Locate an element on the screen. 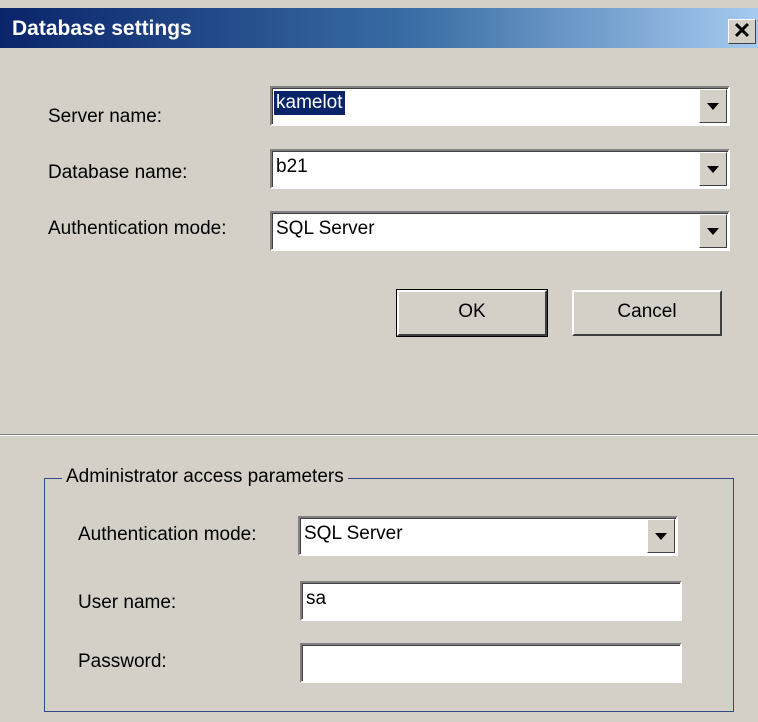 The height and width of the screenshot is (722, 758). user-name-label: User name: is located at coordinates (127, 602).